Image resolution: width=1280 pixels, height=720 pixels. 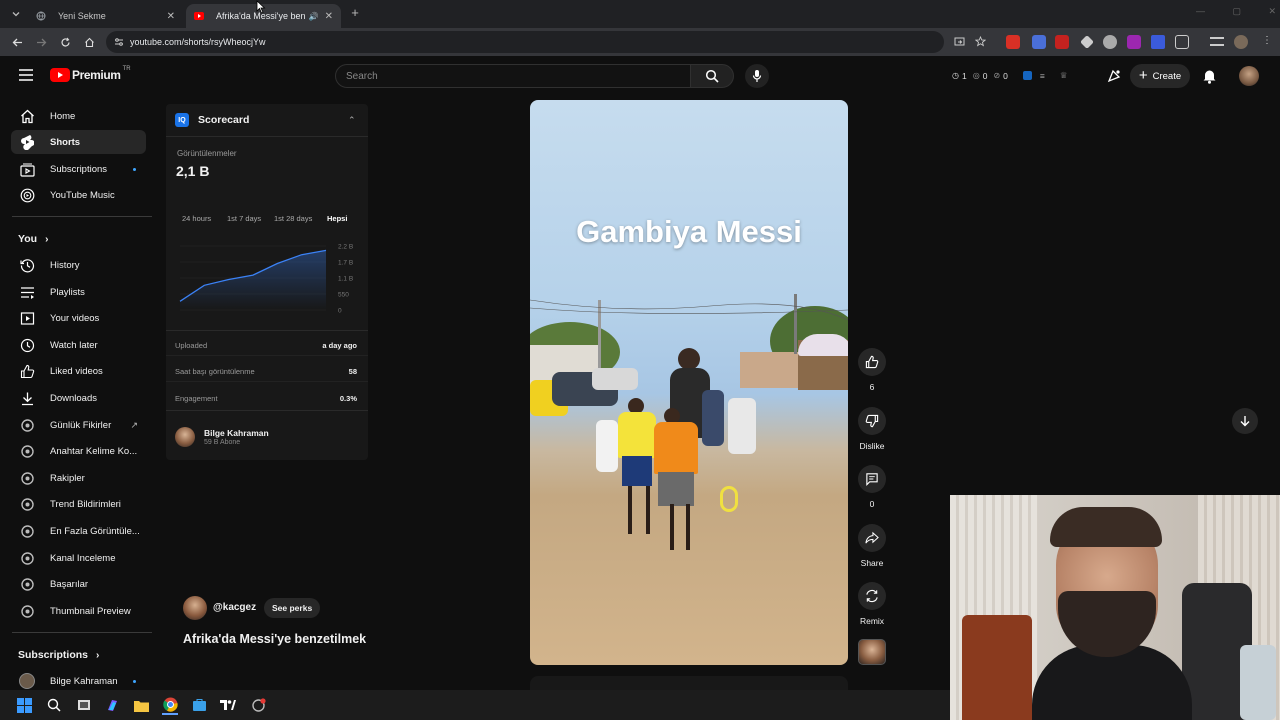 What do you see at coordinates (17, 42) in the screenshot?
I see `back-button` at bounding box center [17, 42].